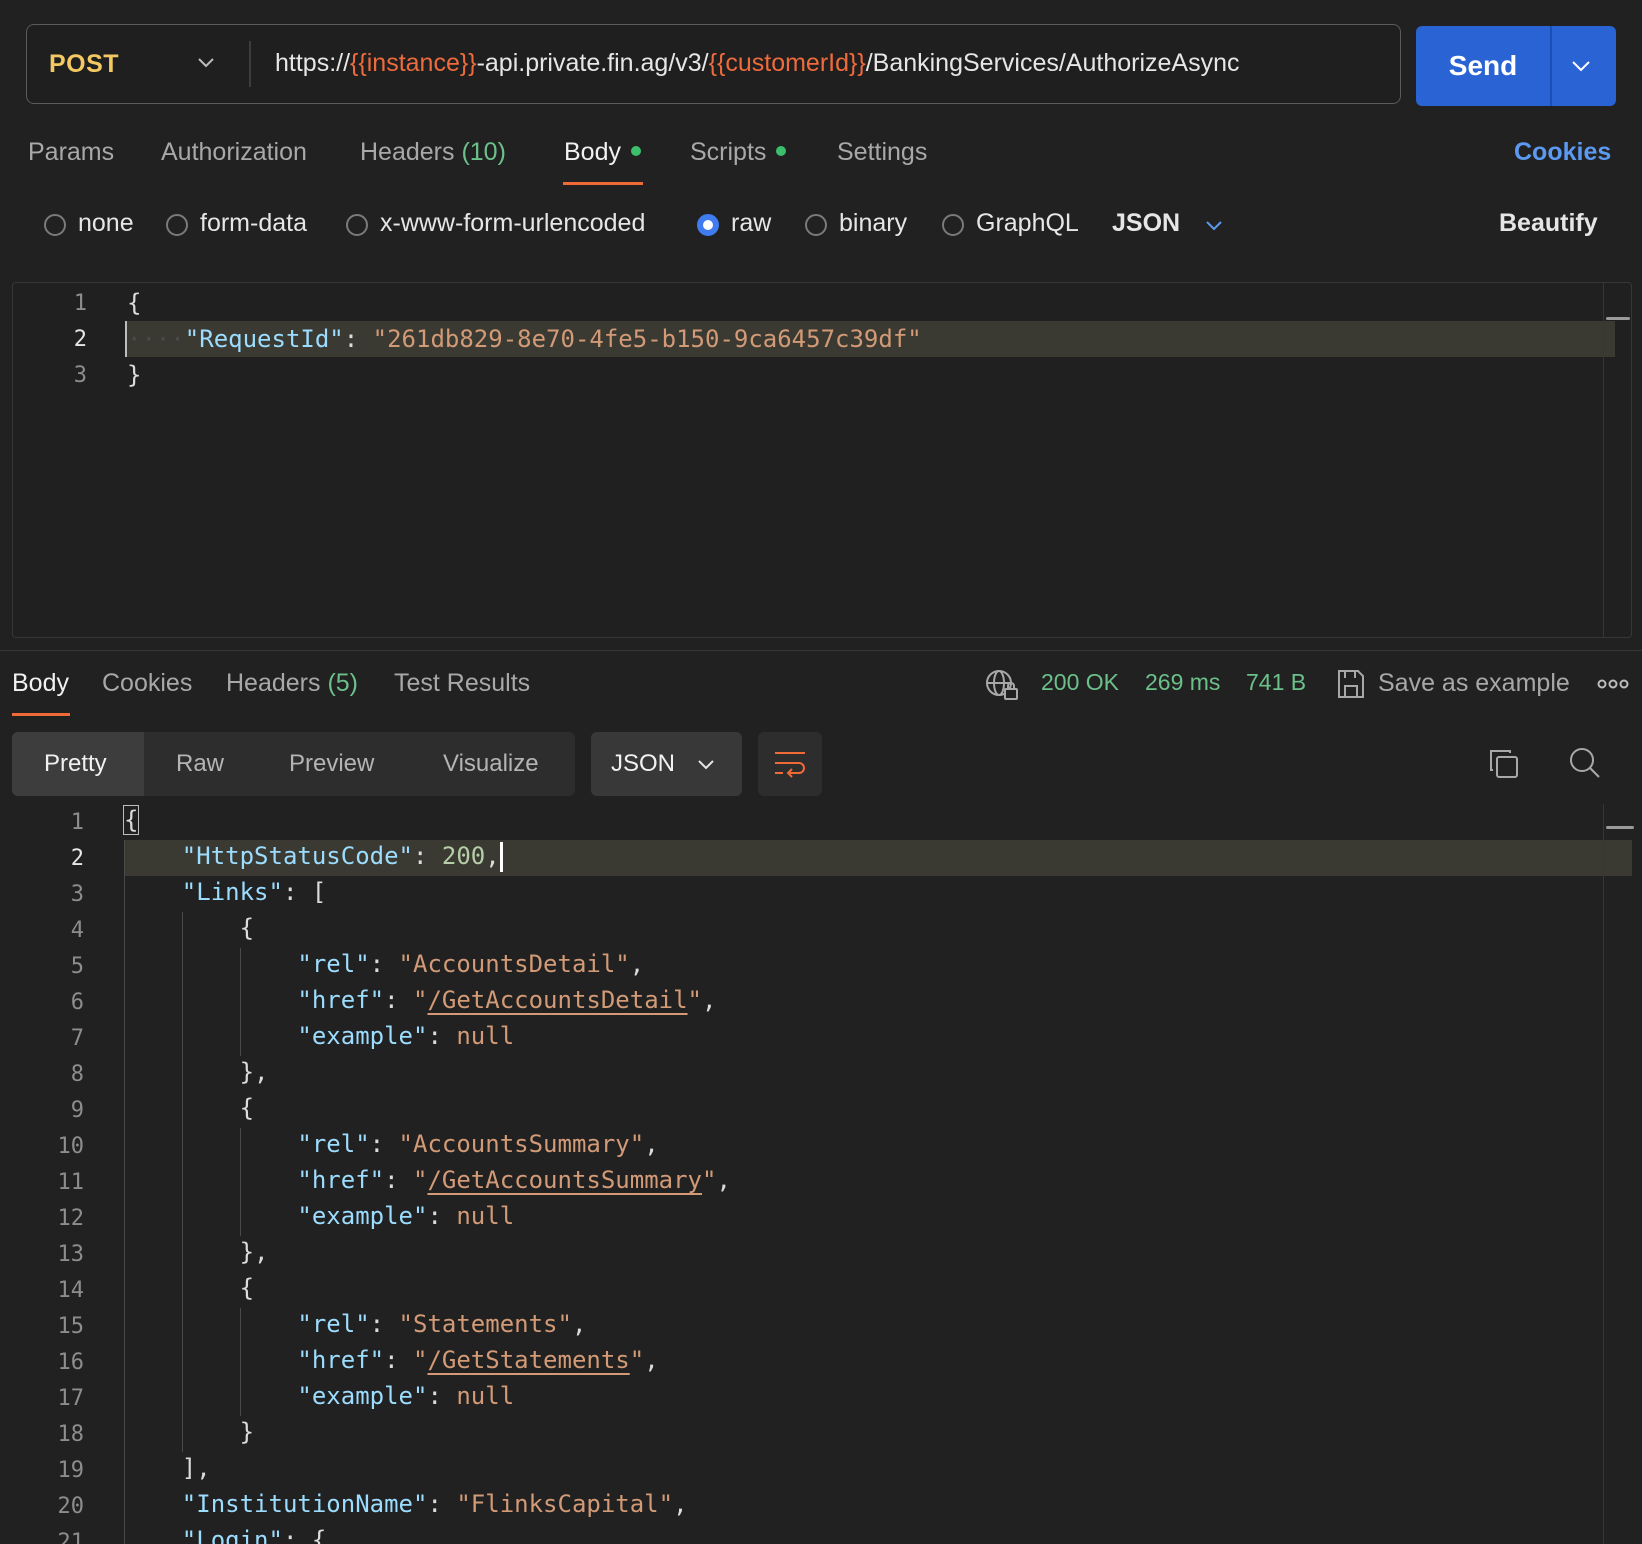 This screenshot has height=1544, width=1642. I want to click on radio-graphql, so click(953, 225).